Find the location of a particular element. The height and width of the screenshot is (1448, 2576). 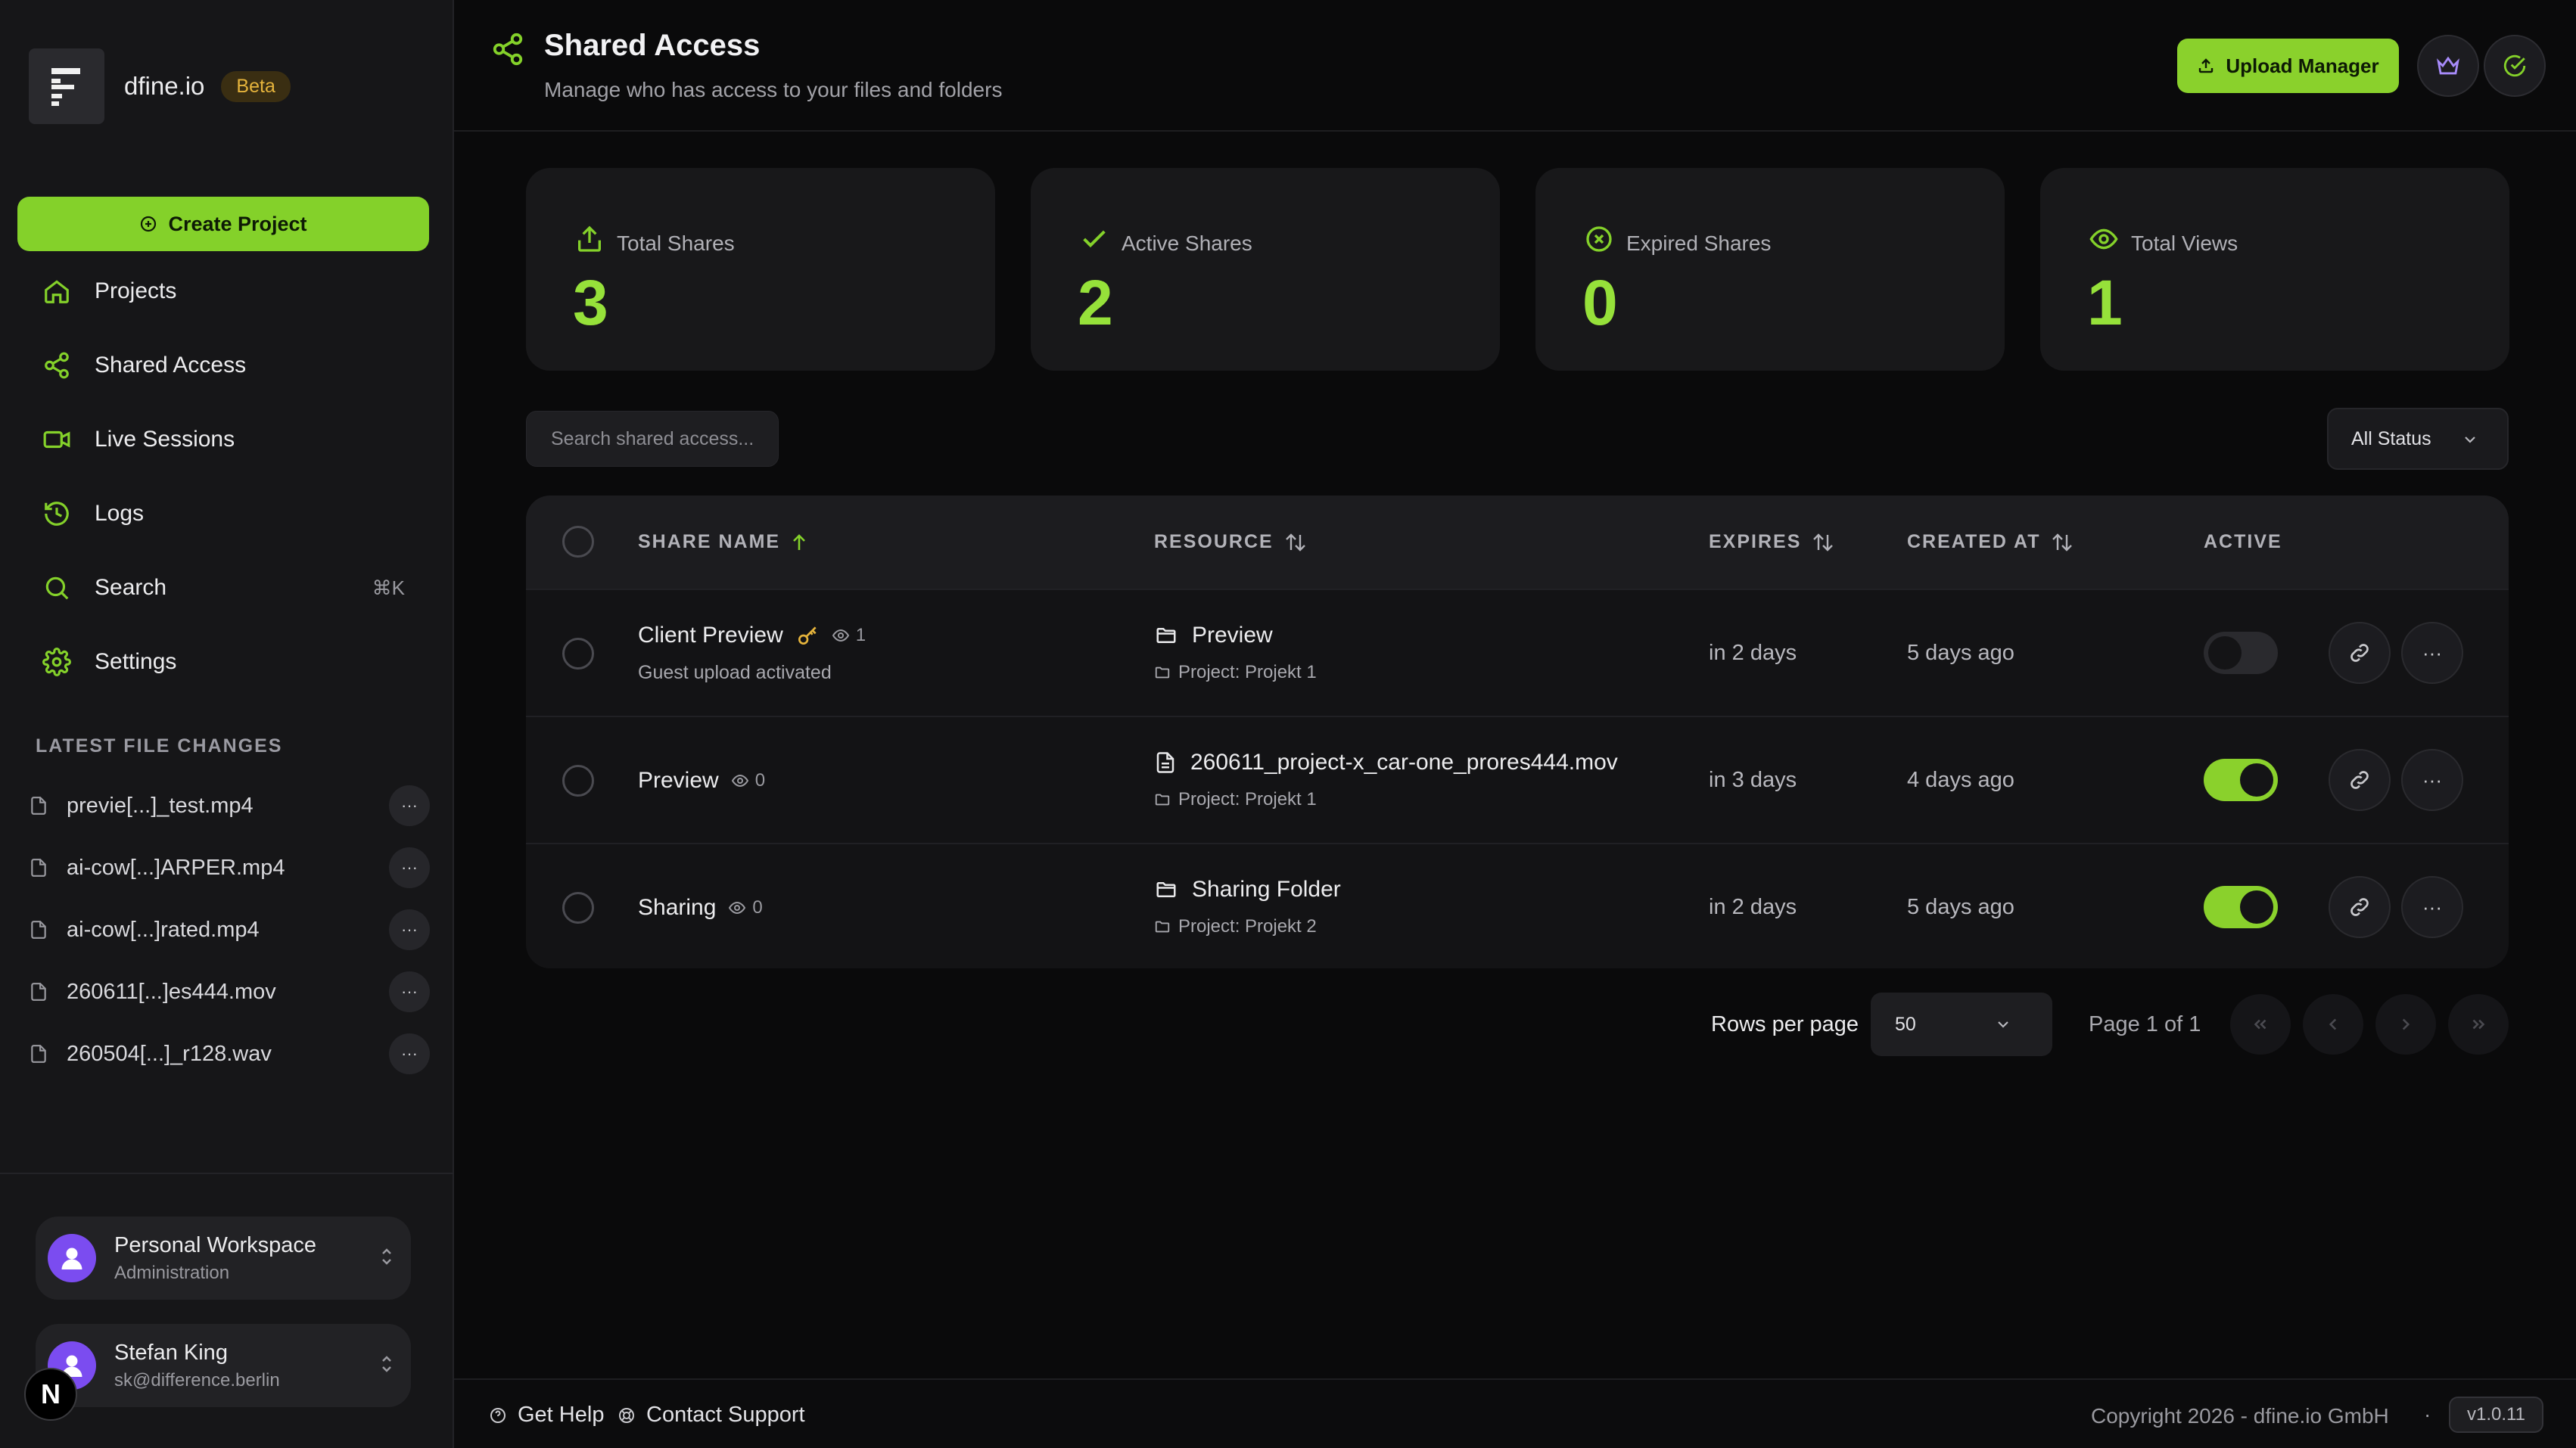

file-item: previe[...]_test.mp4 ··· is located at coordinates (229, 806).